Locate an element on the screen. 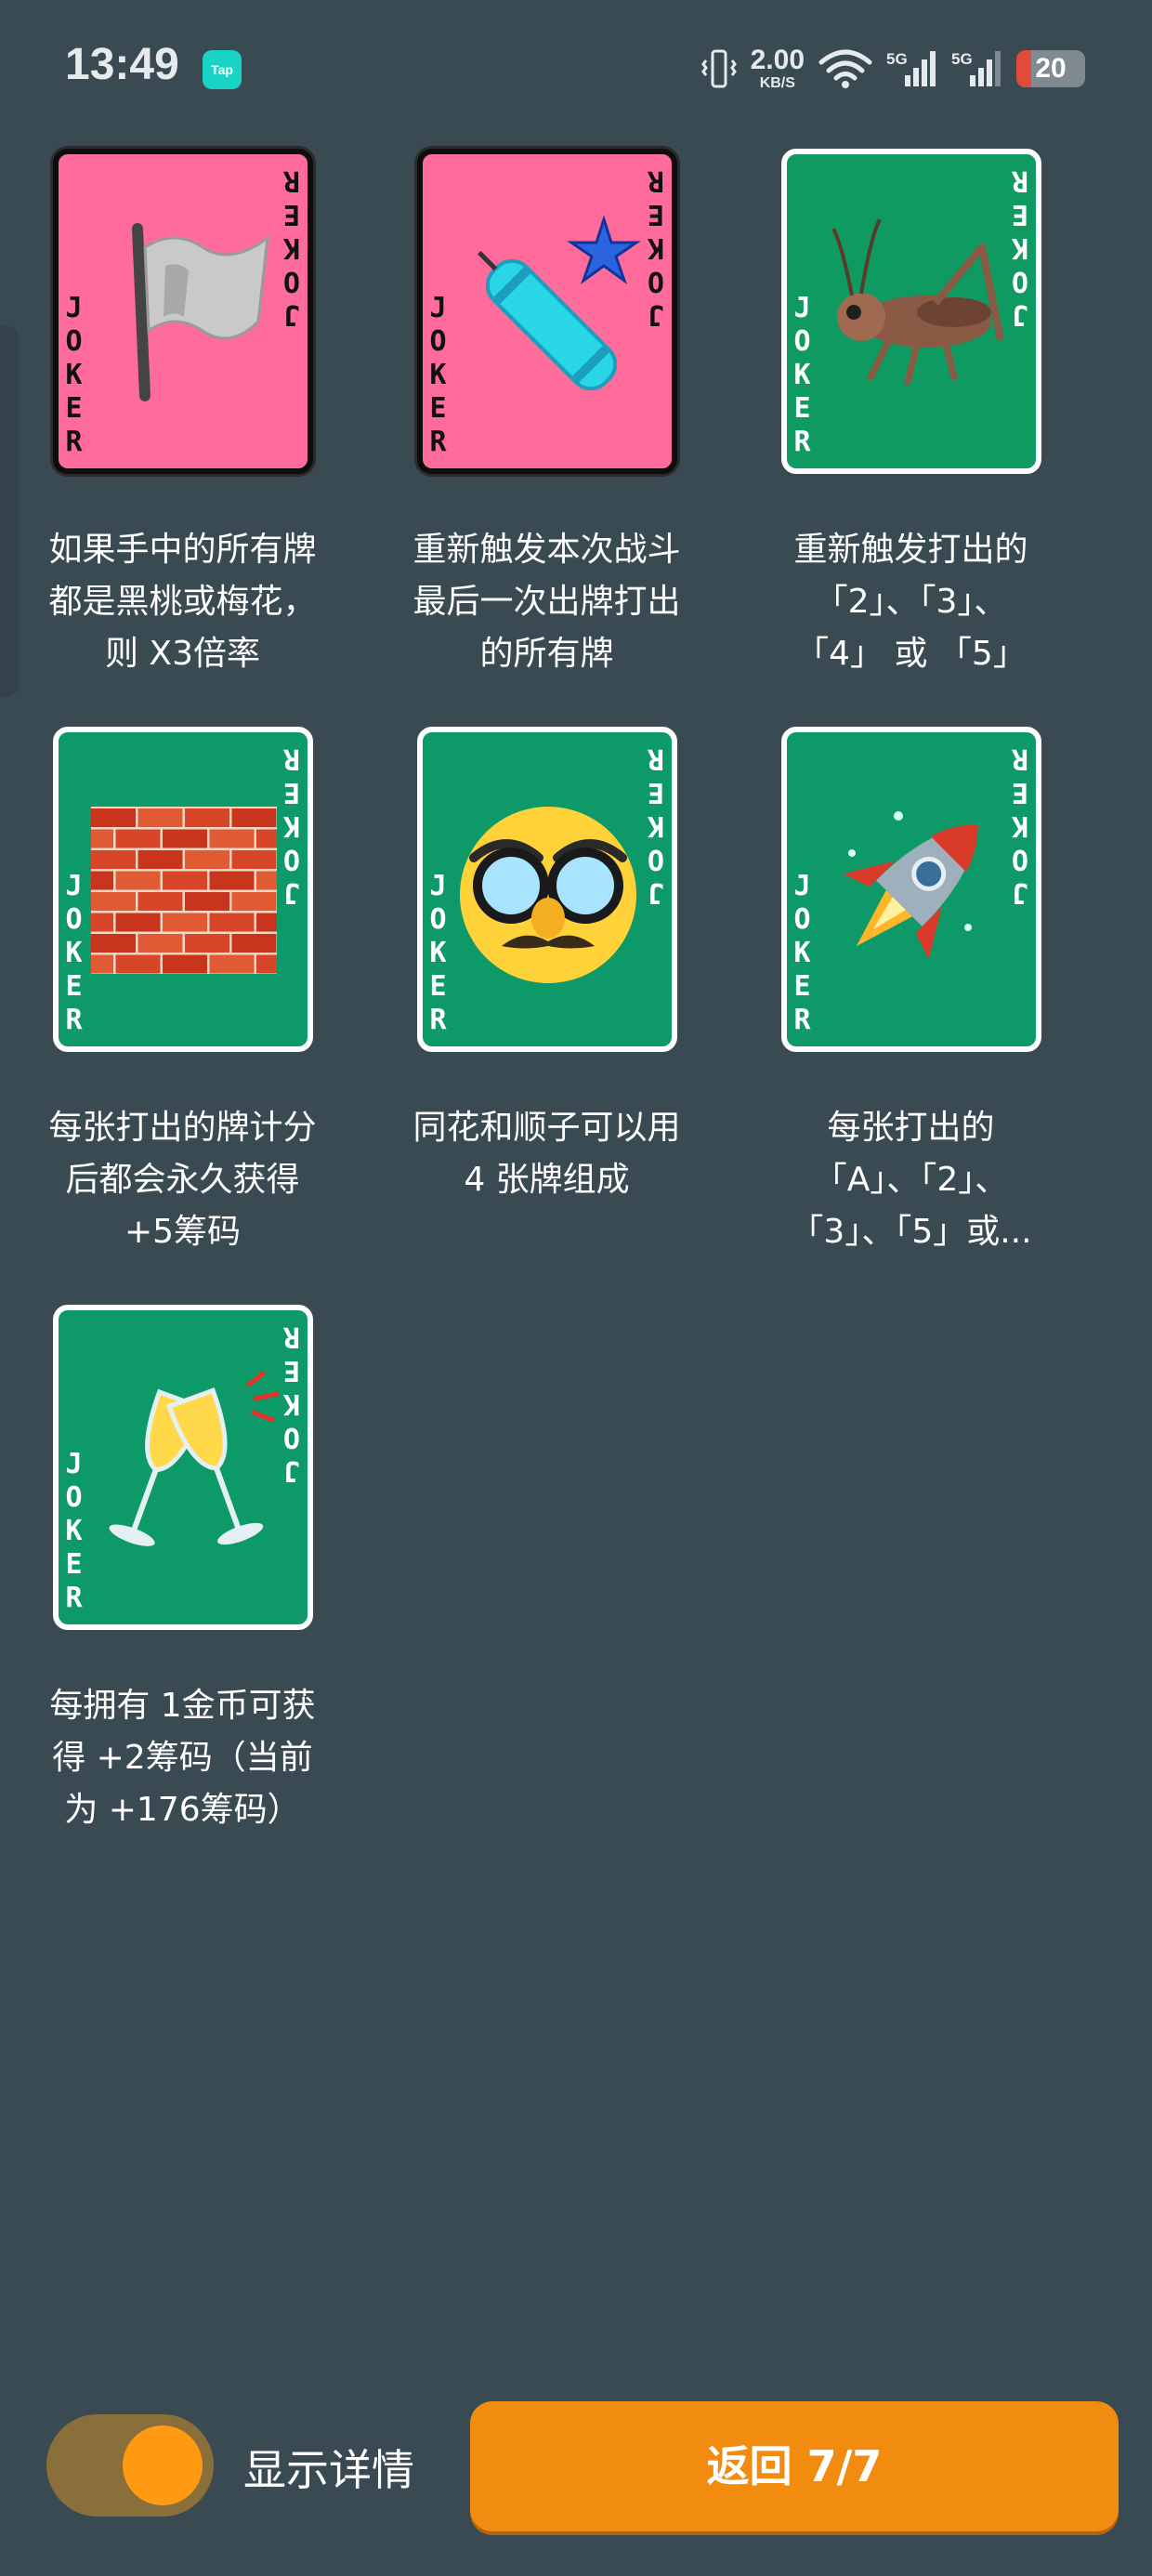 The image size is (1152, 2576). brick-wall-icon is located at coordinates (183, 890).